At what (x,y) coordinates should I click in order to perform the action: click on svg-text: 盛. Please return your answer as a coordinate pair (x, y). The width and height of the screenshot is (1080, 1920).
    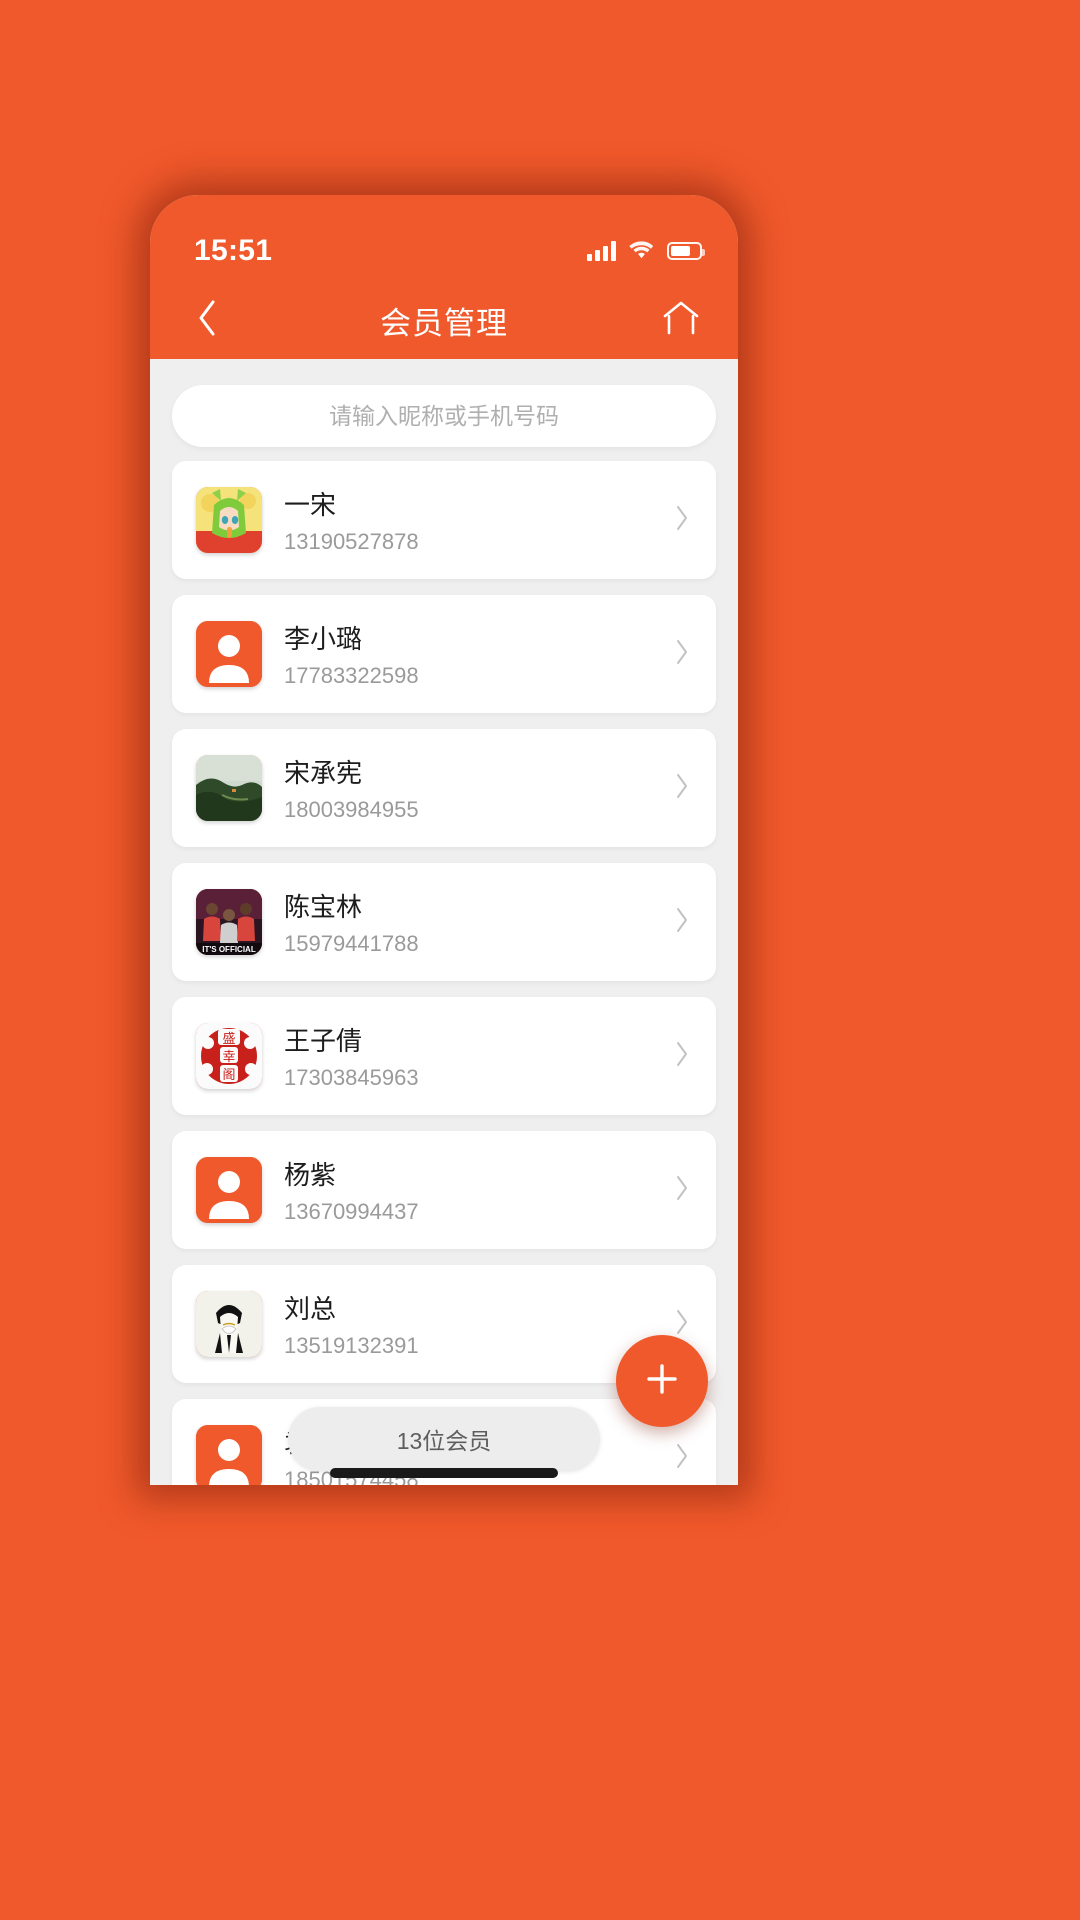
    Looking at the image, I should click on (228, 1038).